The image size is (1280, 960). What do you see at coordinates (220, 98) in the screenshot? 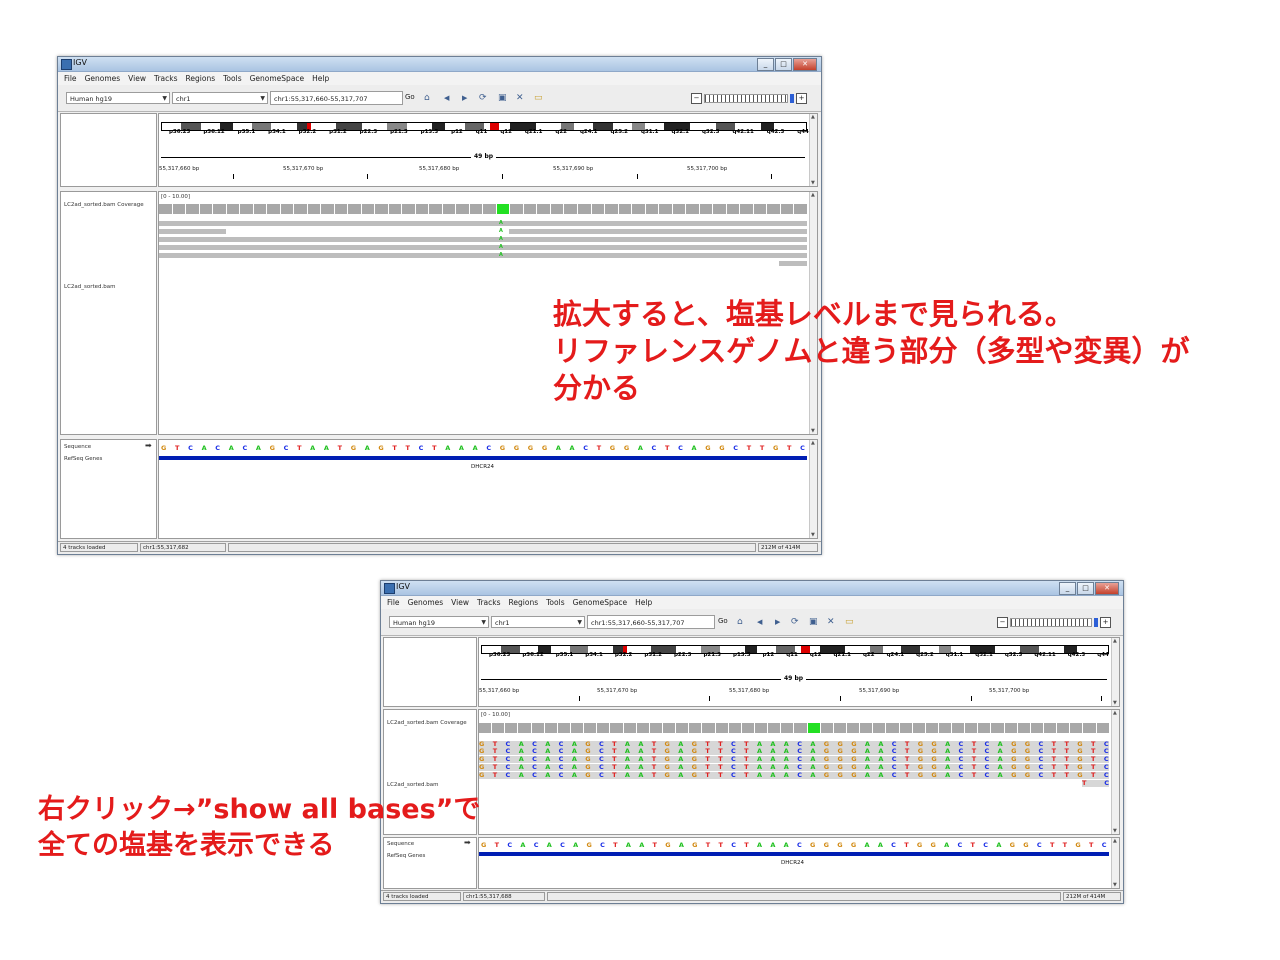
I see `chromosome-select: chr1 ▼` at bounding box center [220, 98].